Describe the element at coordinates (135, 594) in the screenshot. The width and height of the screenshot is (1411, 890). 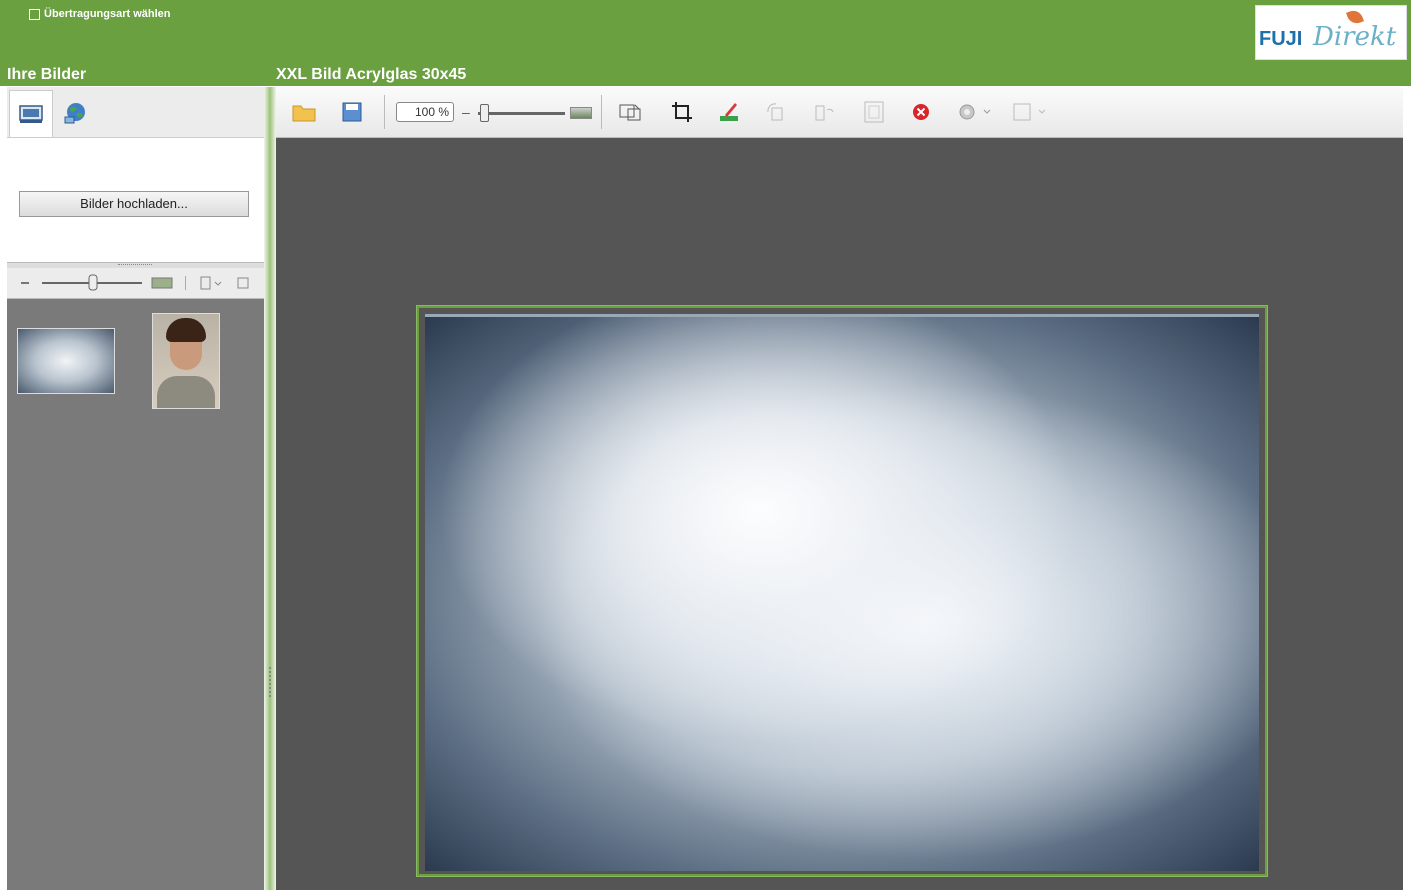
I see `thumbnail-list` at that location.